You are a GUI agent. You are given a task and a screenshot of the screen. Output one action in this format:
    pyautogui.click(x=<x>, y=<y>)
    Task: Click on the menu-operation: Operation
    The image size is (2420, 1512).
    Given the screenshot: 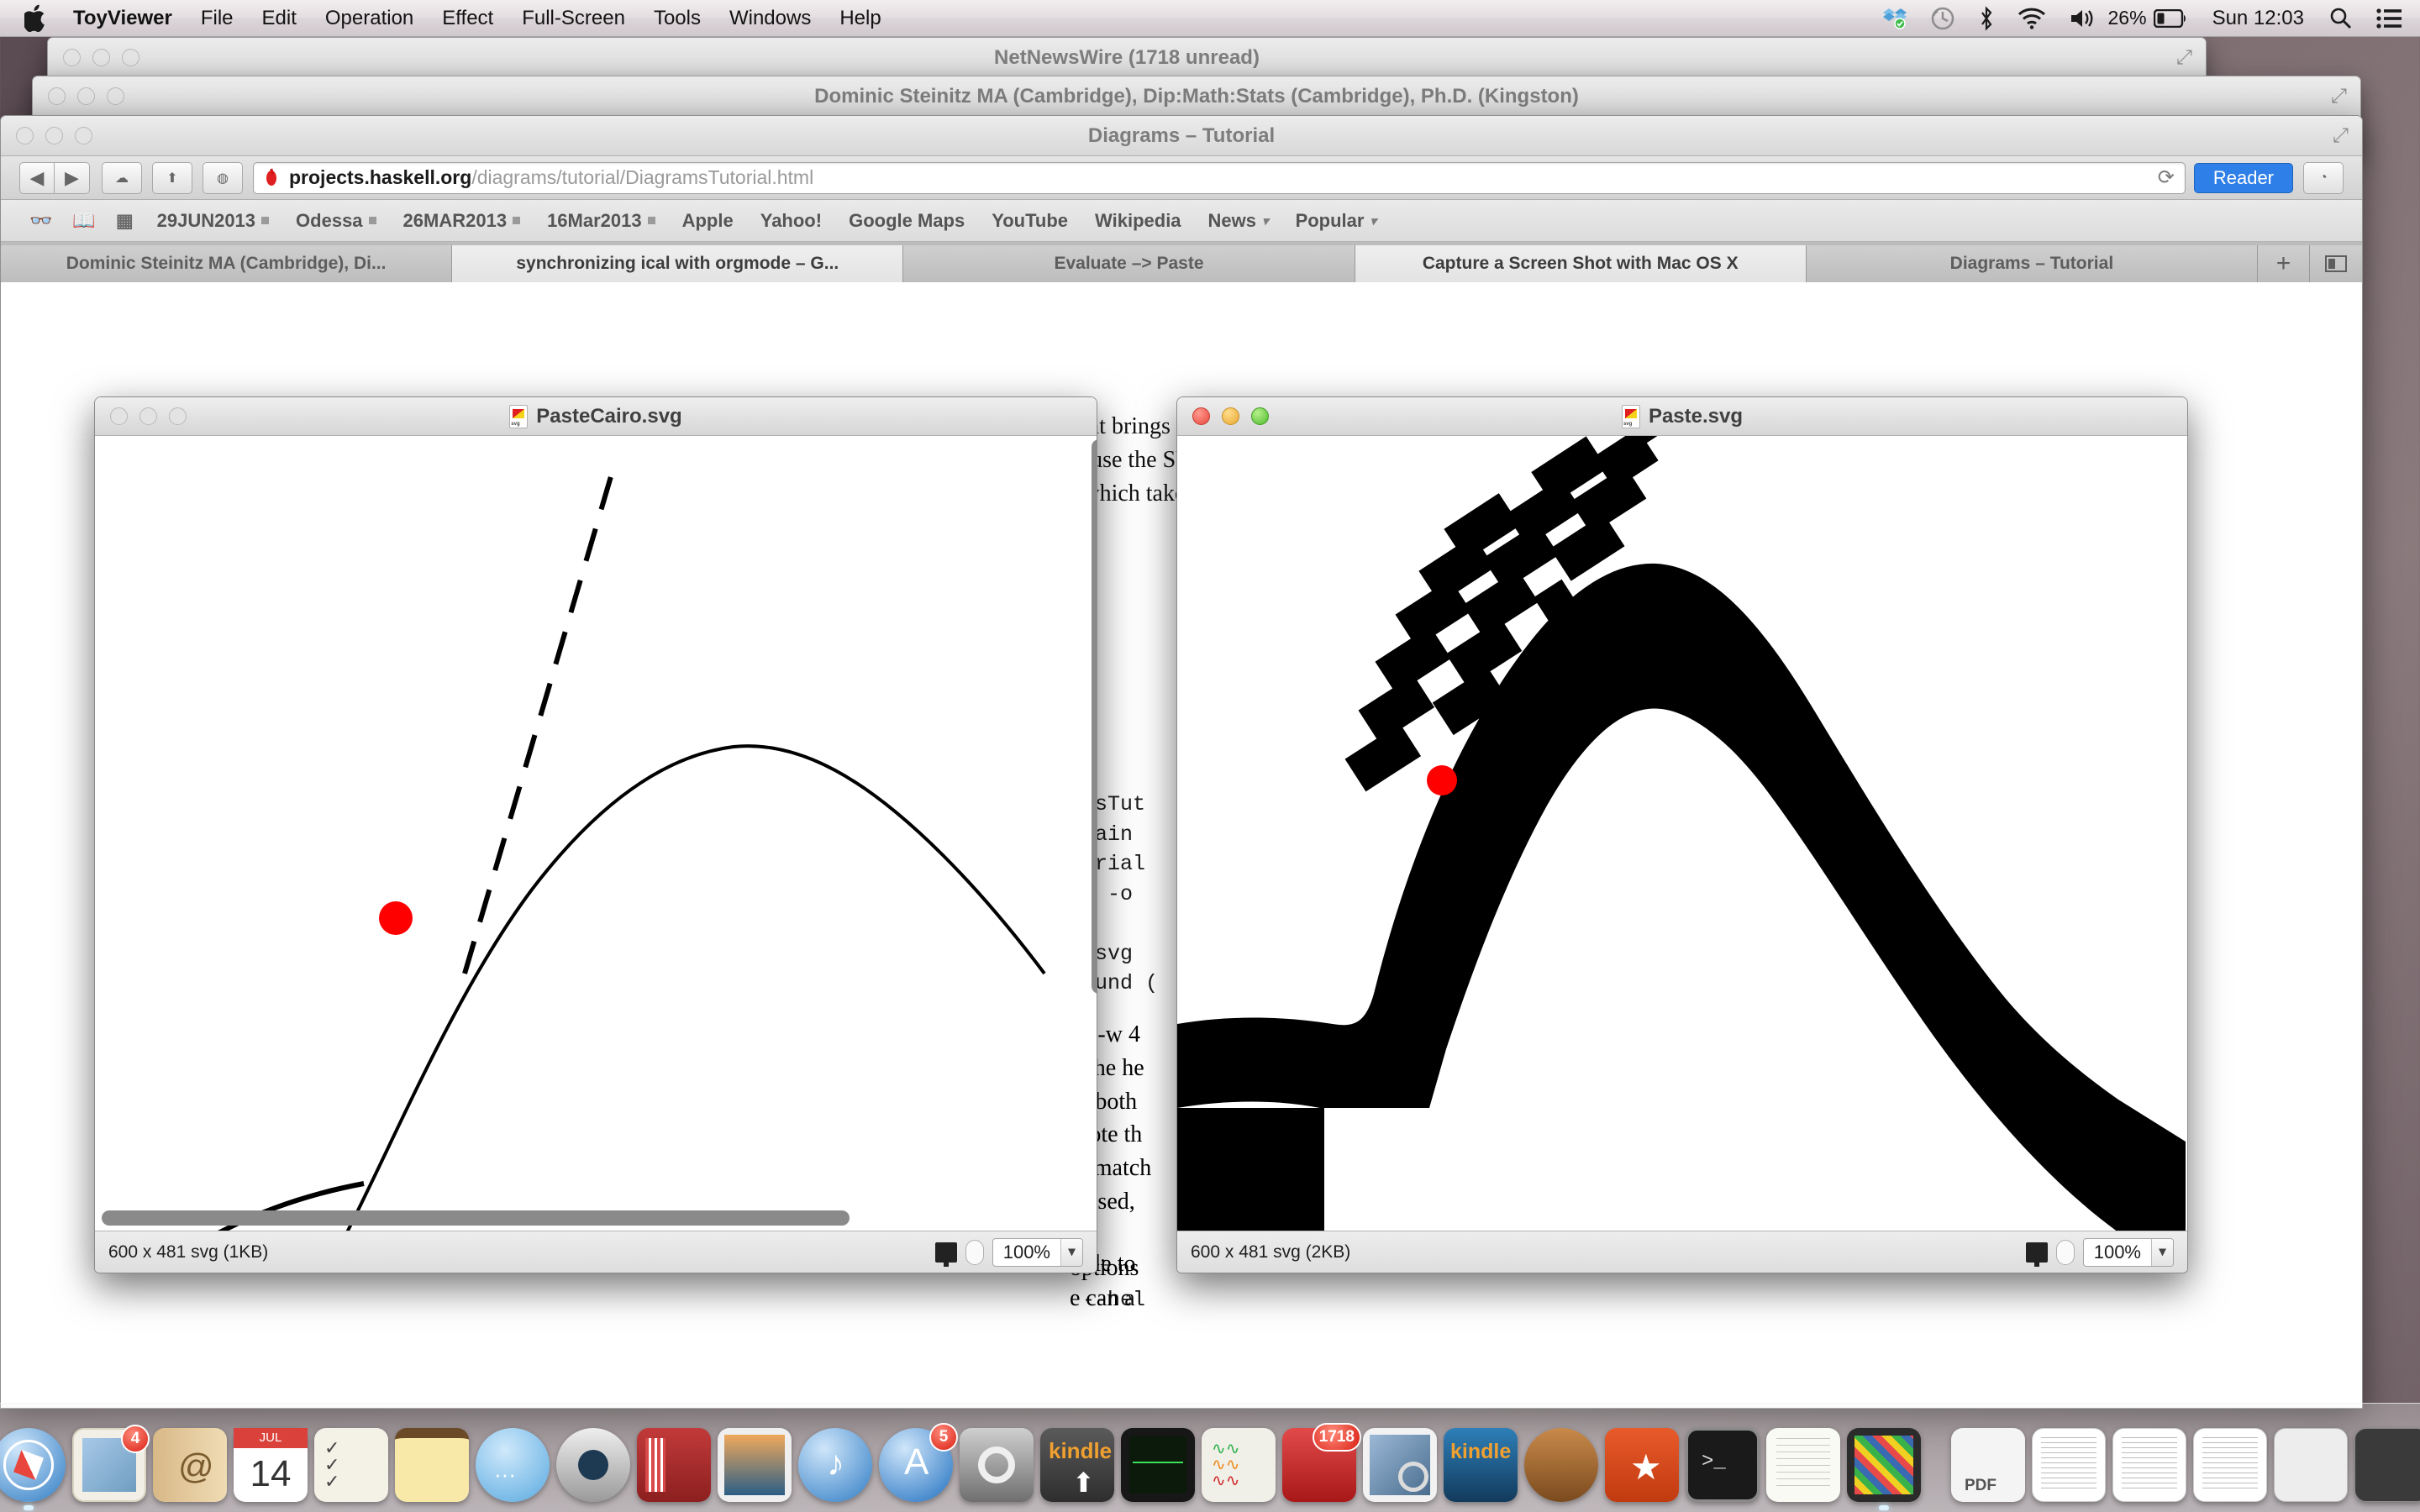 What is the action you would take?
    pyautogui.click(x=369, y=18)
    